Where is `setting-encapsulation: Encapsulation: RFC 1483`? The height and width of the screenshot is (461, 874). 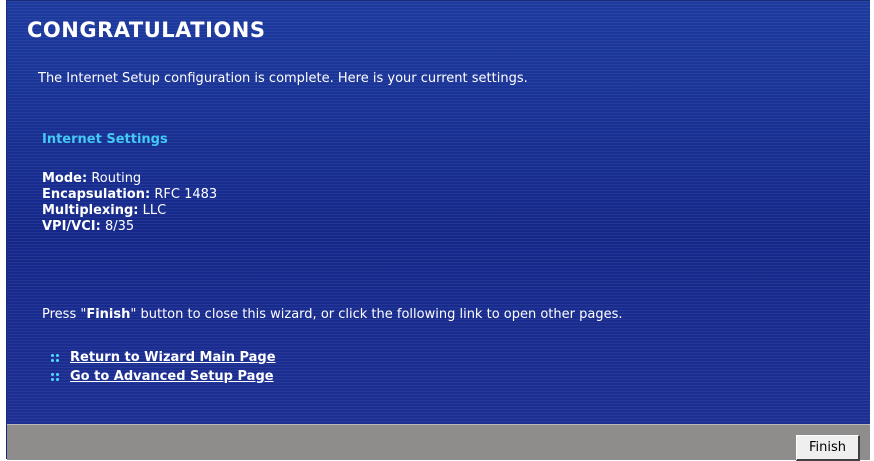
setting-encapsulation: Encapsulation: RFC 1483 is located at coordinates (129, 195).